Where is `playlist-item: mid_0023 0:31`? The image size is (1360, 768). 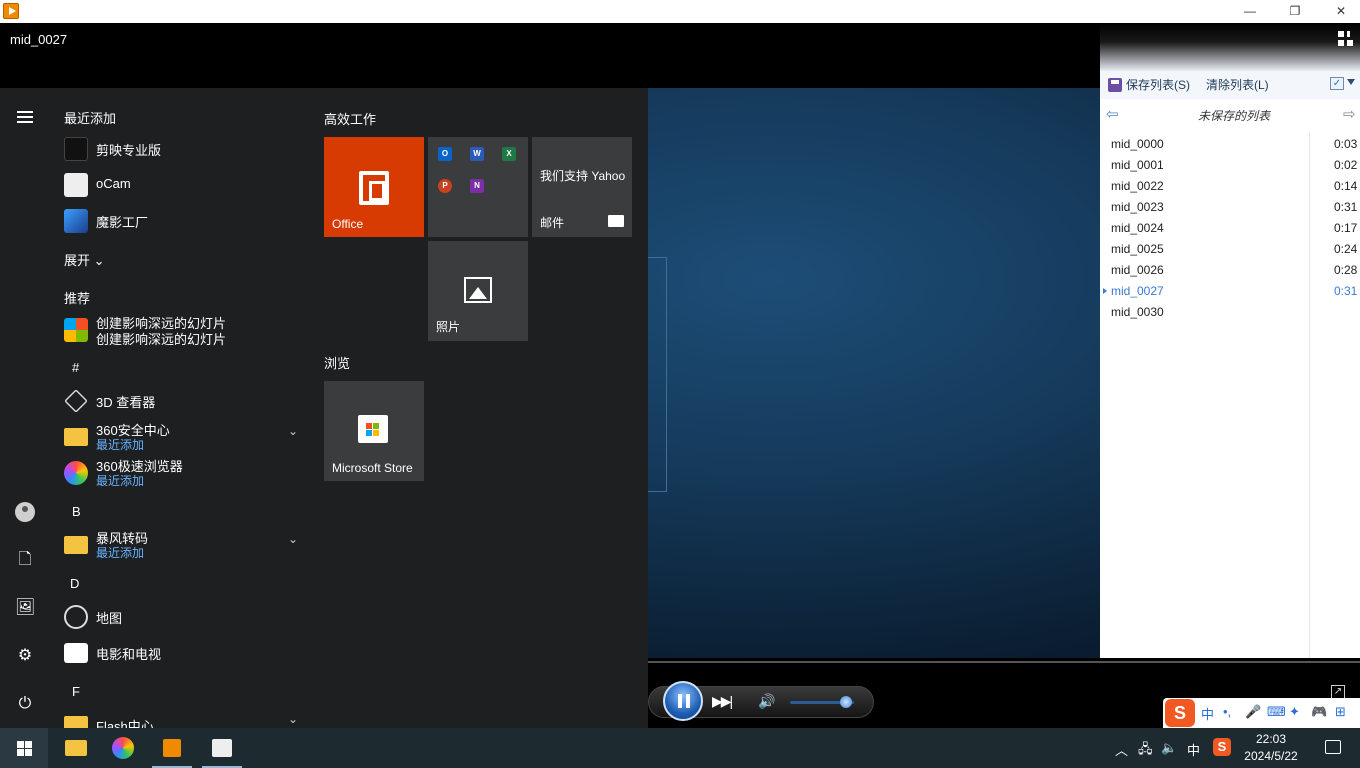 playlist-item: mid_0023 0:31 is located at coordinates (1230, 208).